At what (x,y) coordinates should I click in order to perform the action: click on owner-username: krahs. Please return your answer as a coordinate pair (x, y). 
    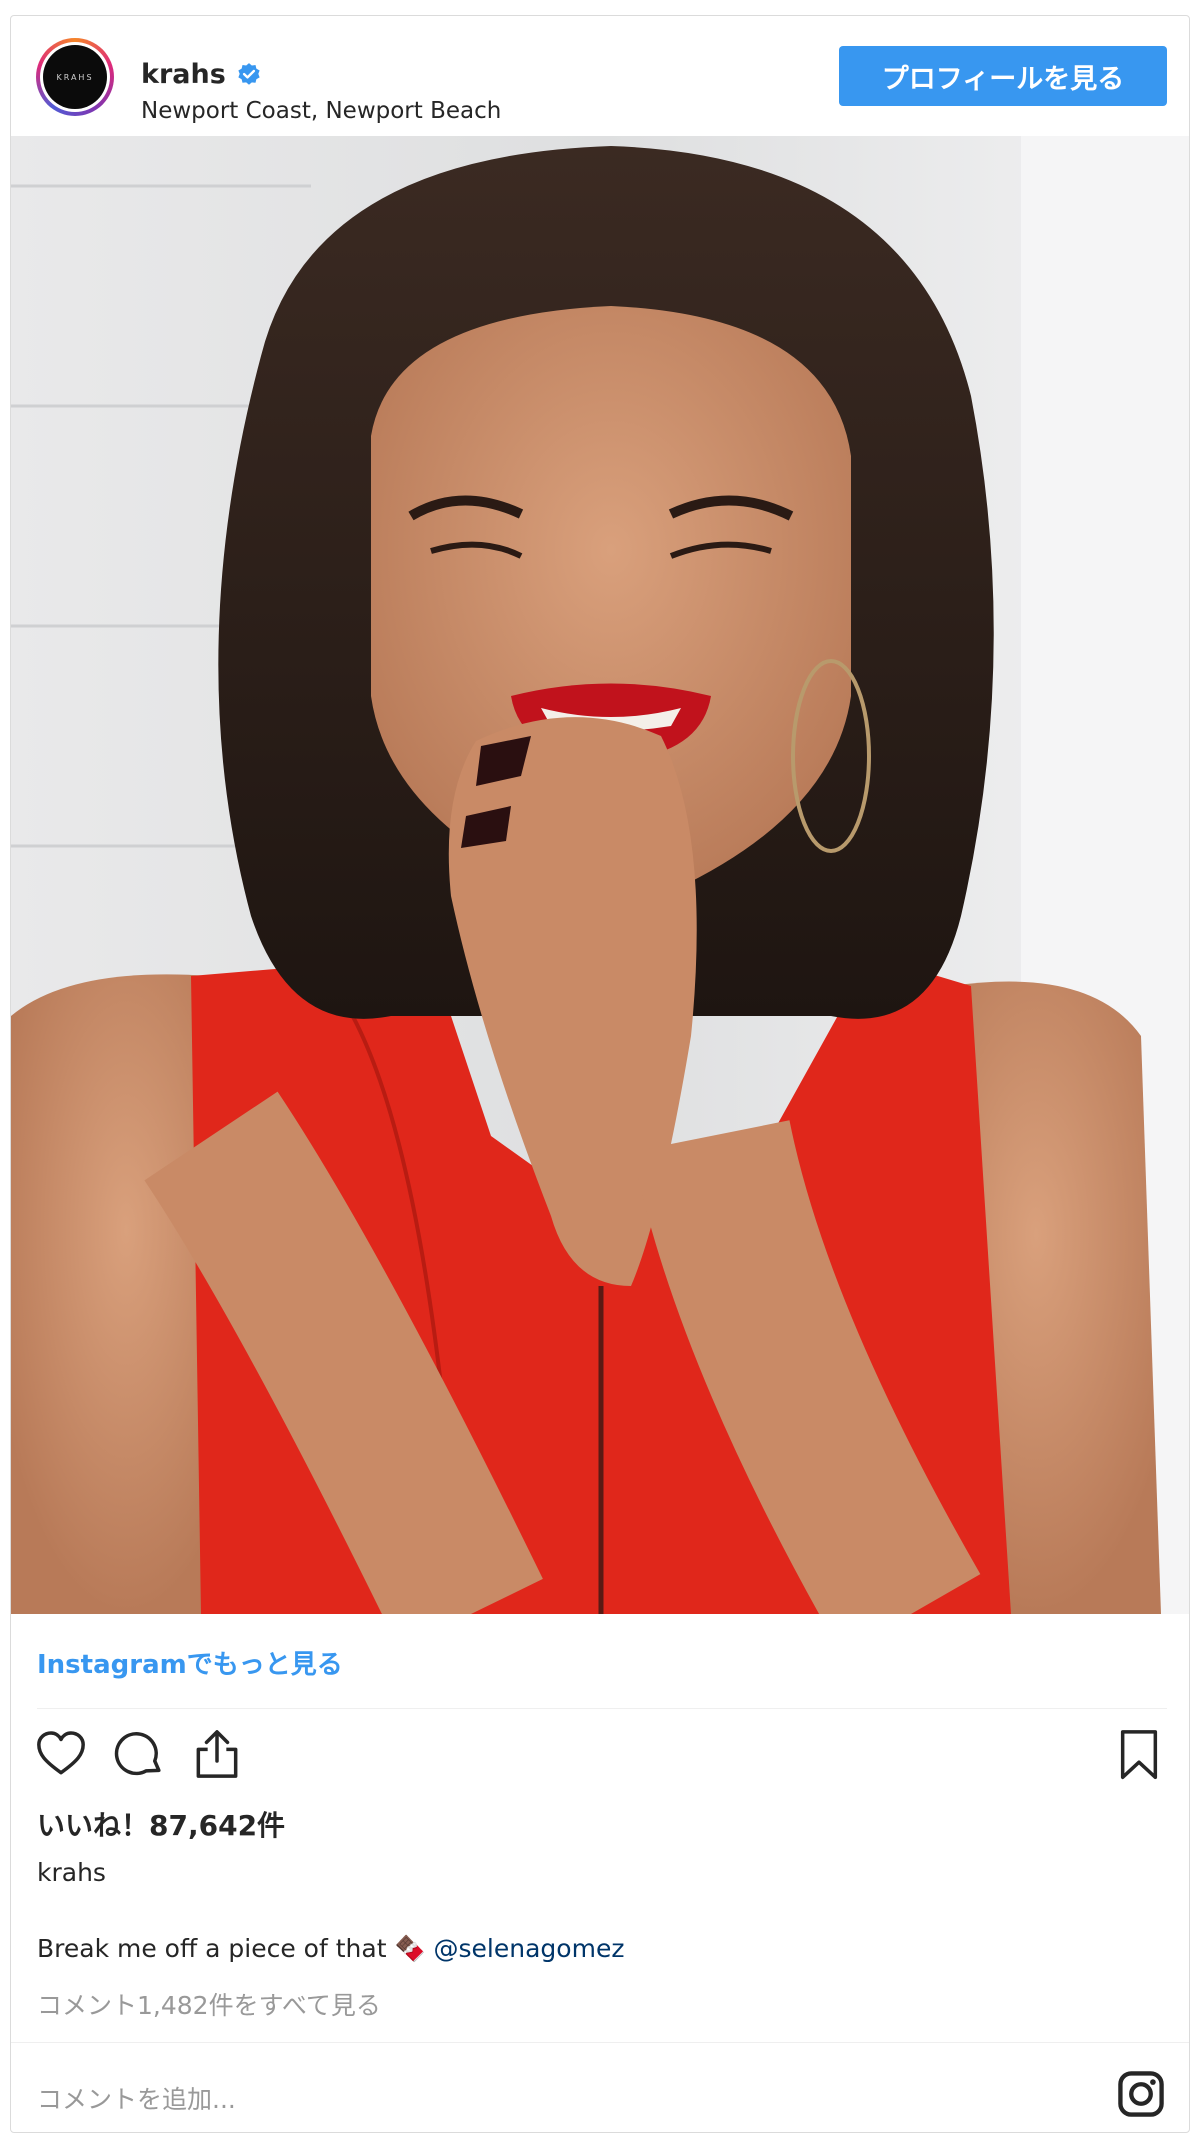
    Looking at the image, I should click on (71, 1872).